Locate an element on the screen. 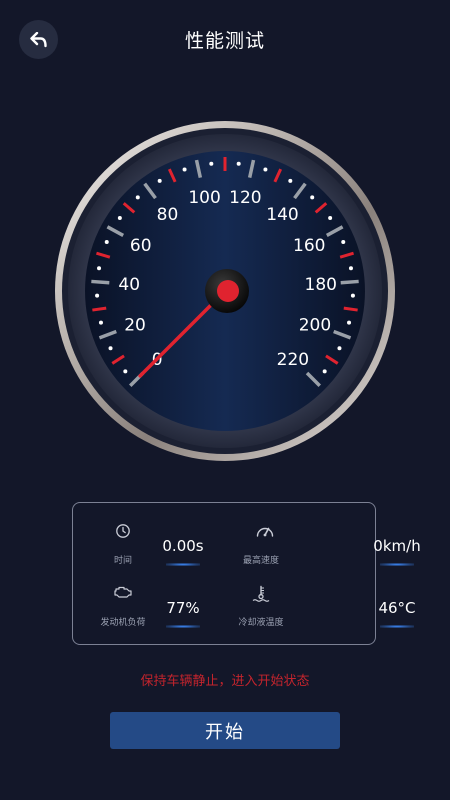  engine-icon is located at coordinates (123, 592).